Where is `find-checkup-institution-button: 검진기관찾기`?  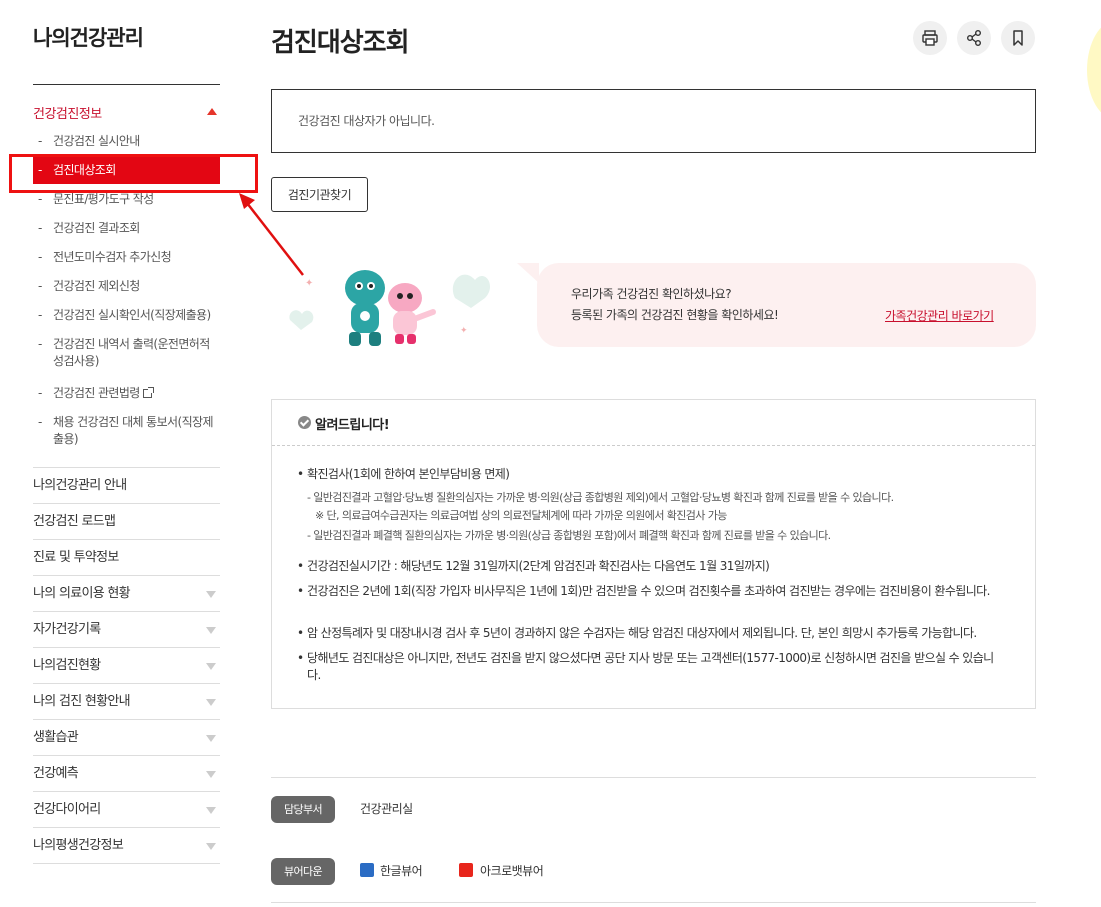
find-checkup-institution-button: 검진기관찾기 is located at coordinates (319, 194).